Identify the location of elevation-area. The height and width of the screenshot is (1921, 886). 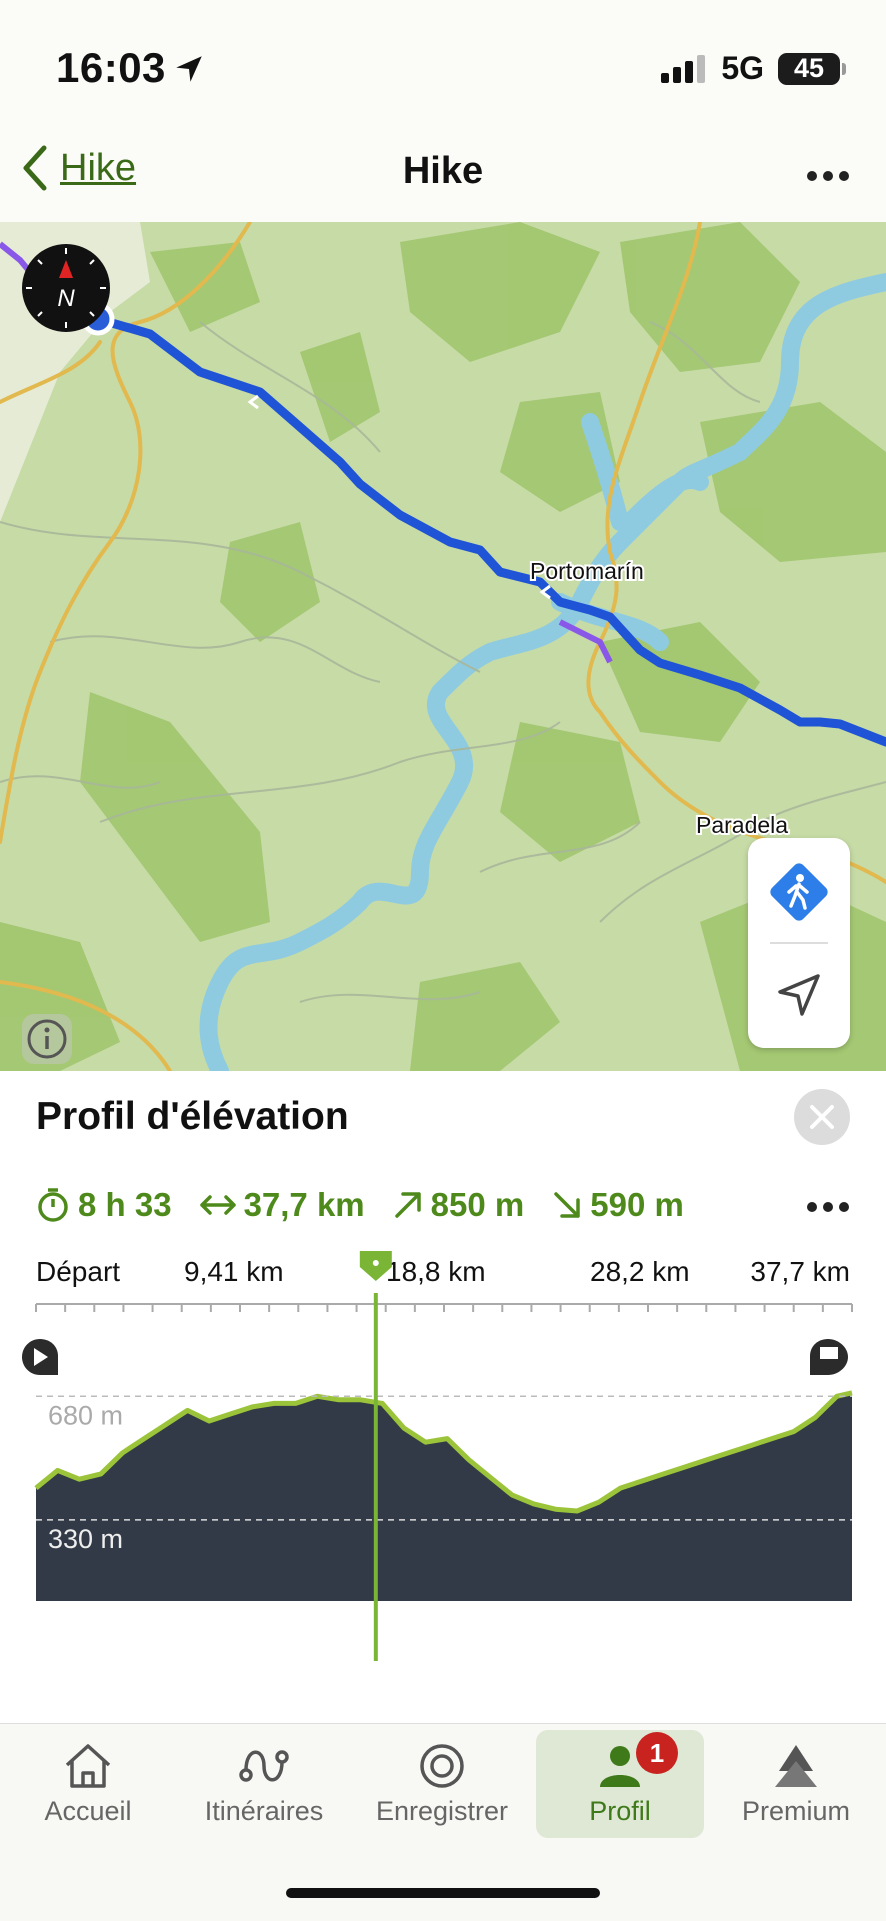
(444, 1496).